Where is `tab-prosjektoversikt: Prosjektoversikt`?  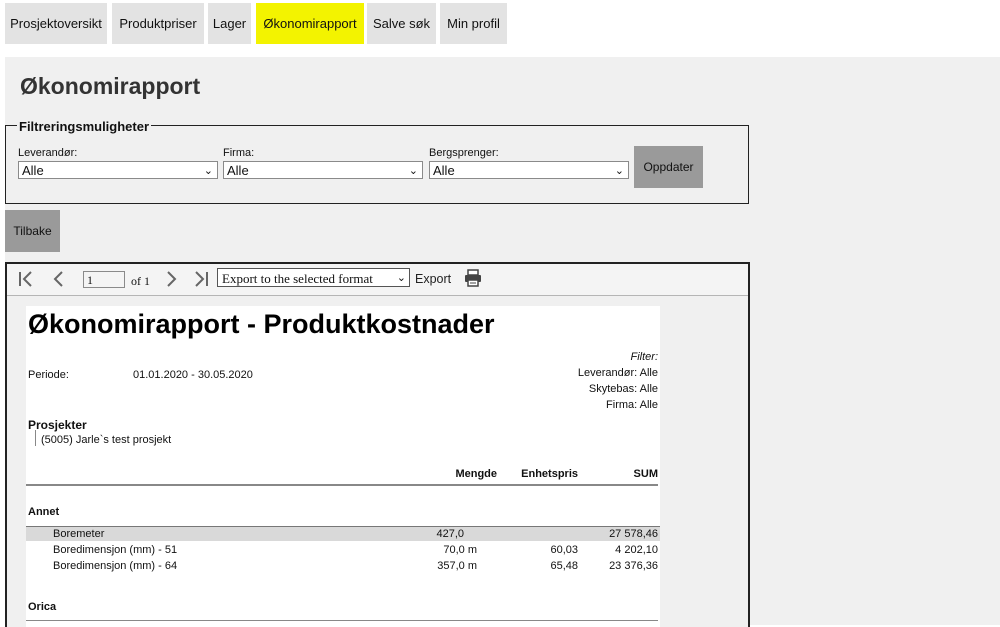 tab-prosjektoversikt: Prosjektoversikt is located at coordinates (56, 23).